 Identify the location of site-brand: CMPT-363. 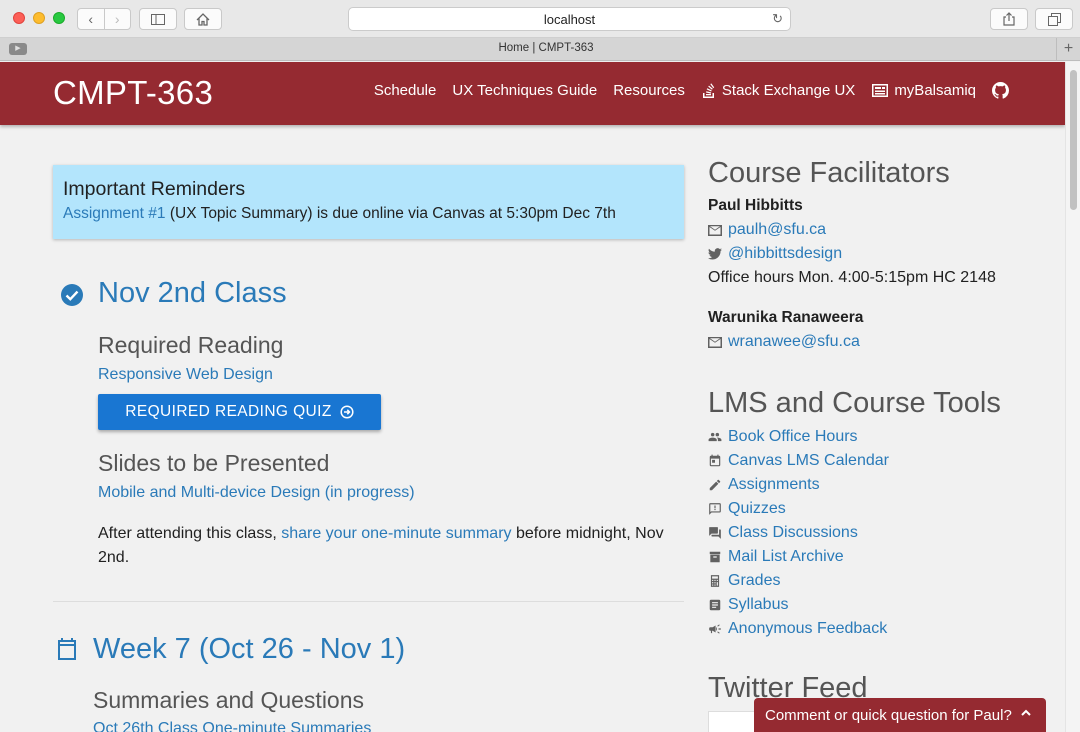
(133, 93).